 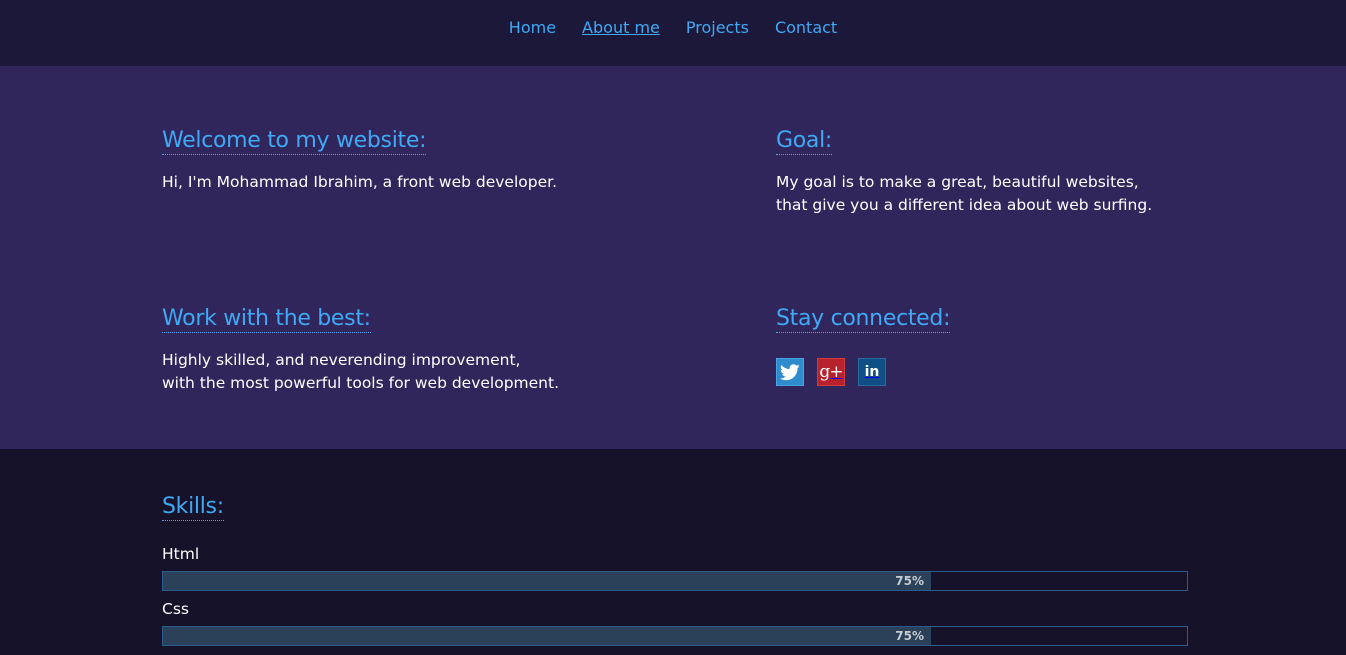 I want to click on twitter-icon, so click(x=790, y=372).